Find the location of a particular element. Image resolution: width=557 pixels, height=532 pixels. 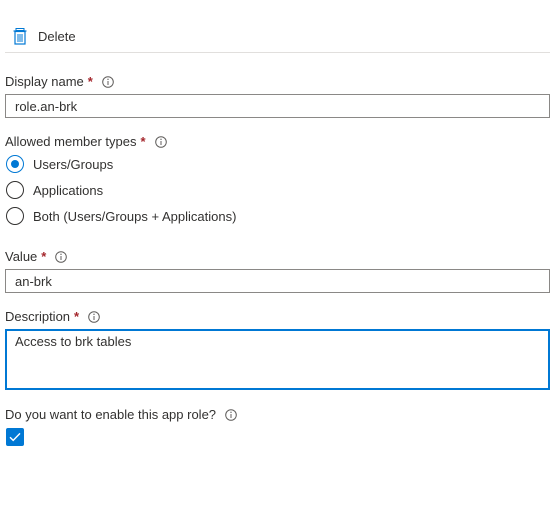

display-name-input is located at coordinates (277, 106).